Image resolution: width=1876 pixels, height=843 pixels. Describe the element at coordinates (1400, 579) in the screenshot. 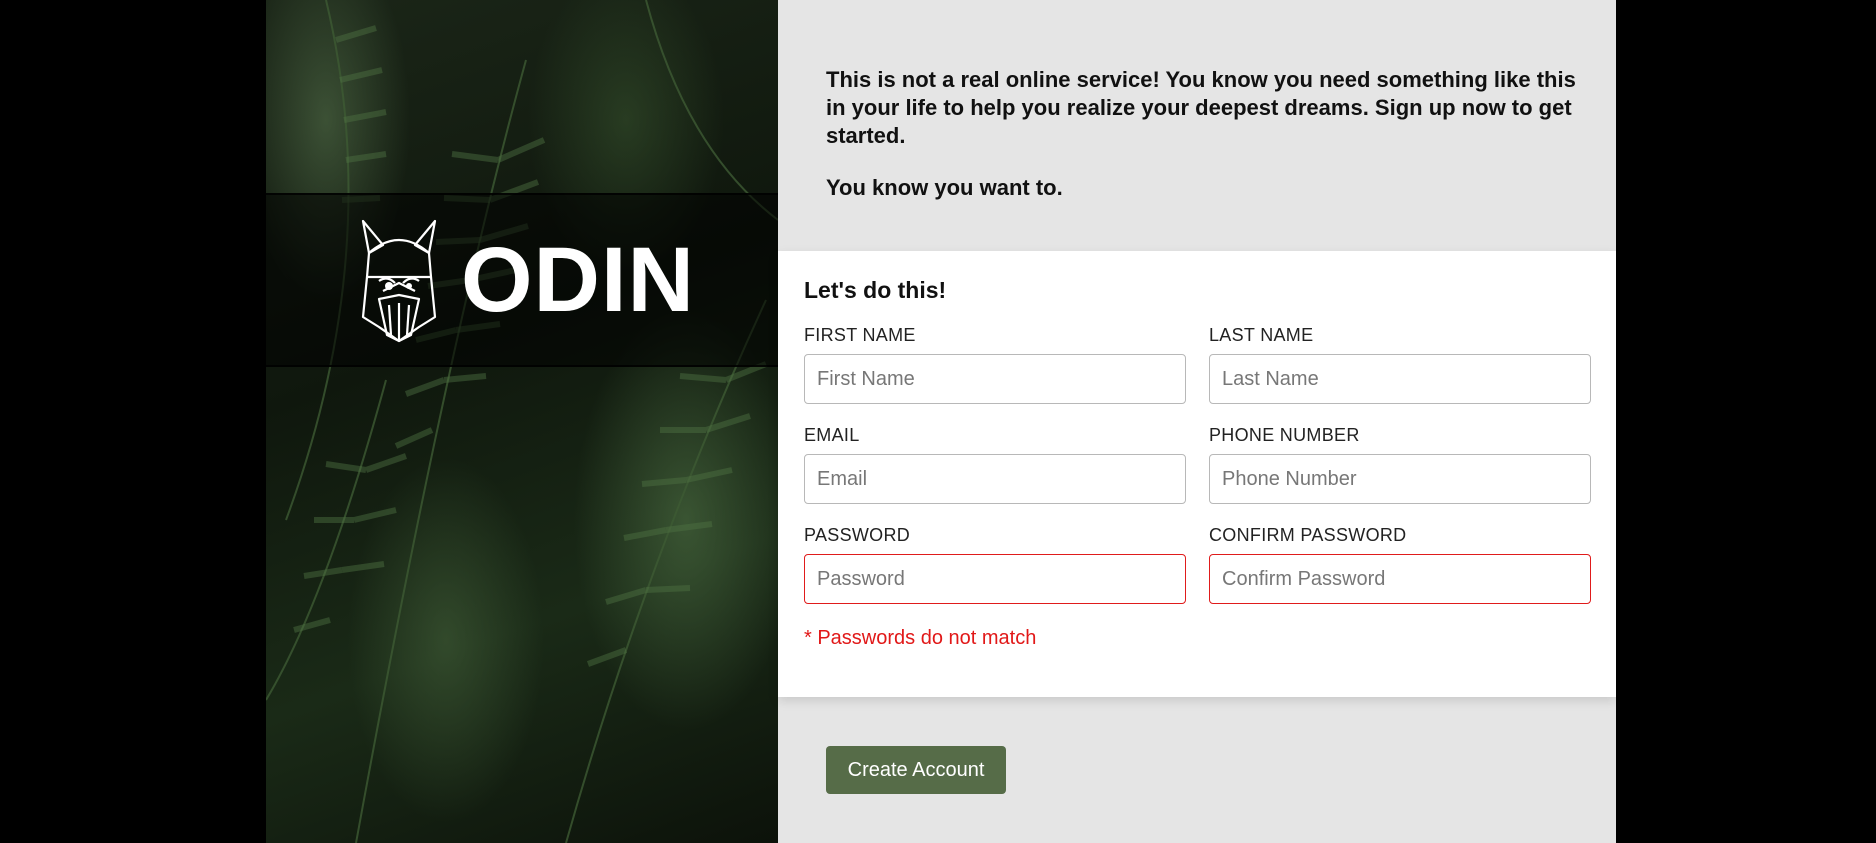

I see `confirm-password-input` at that location.